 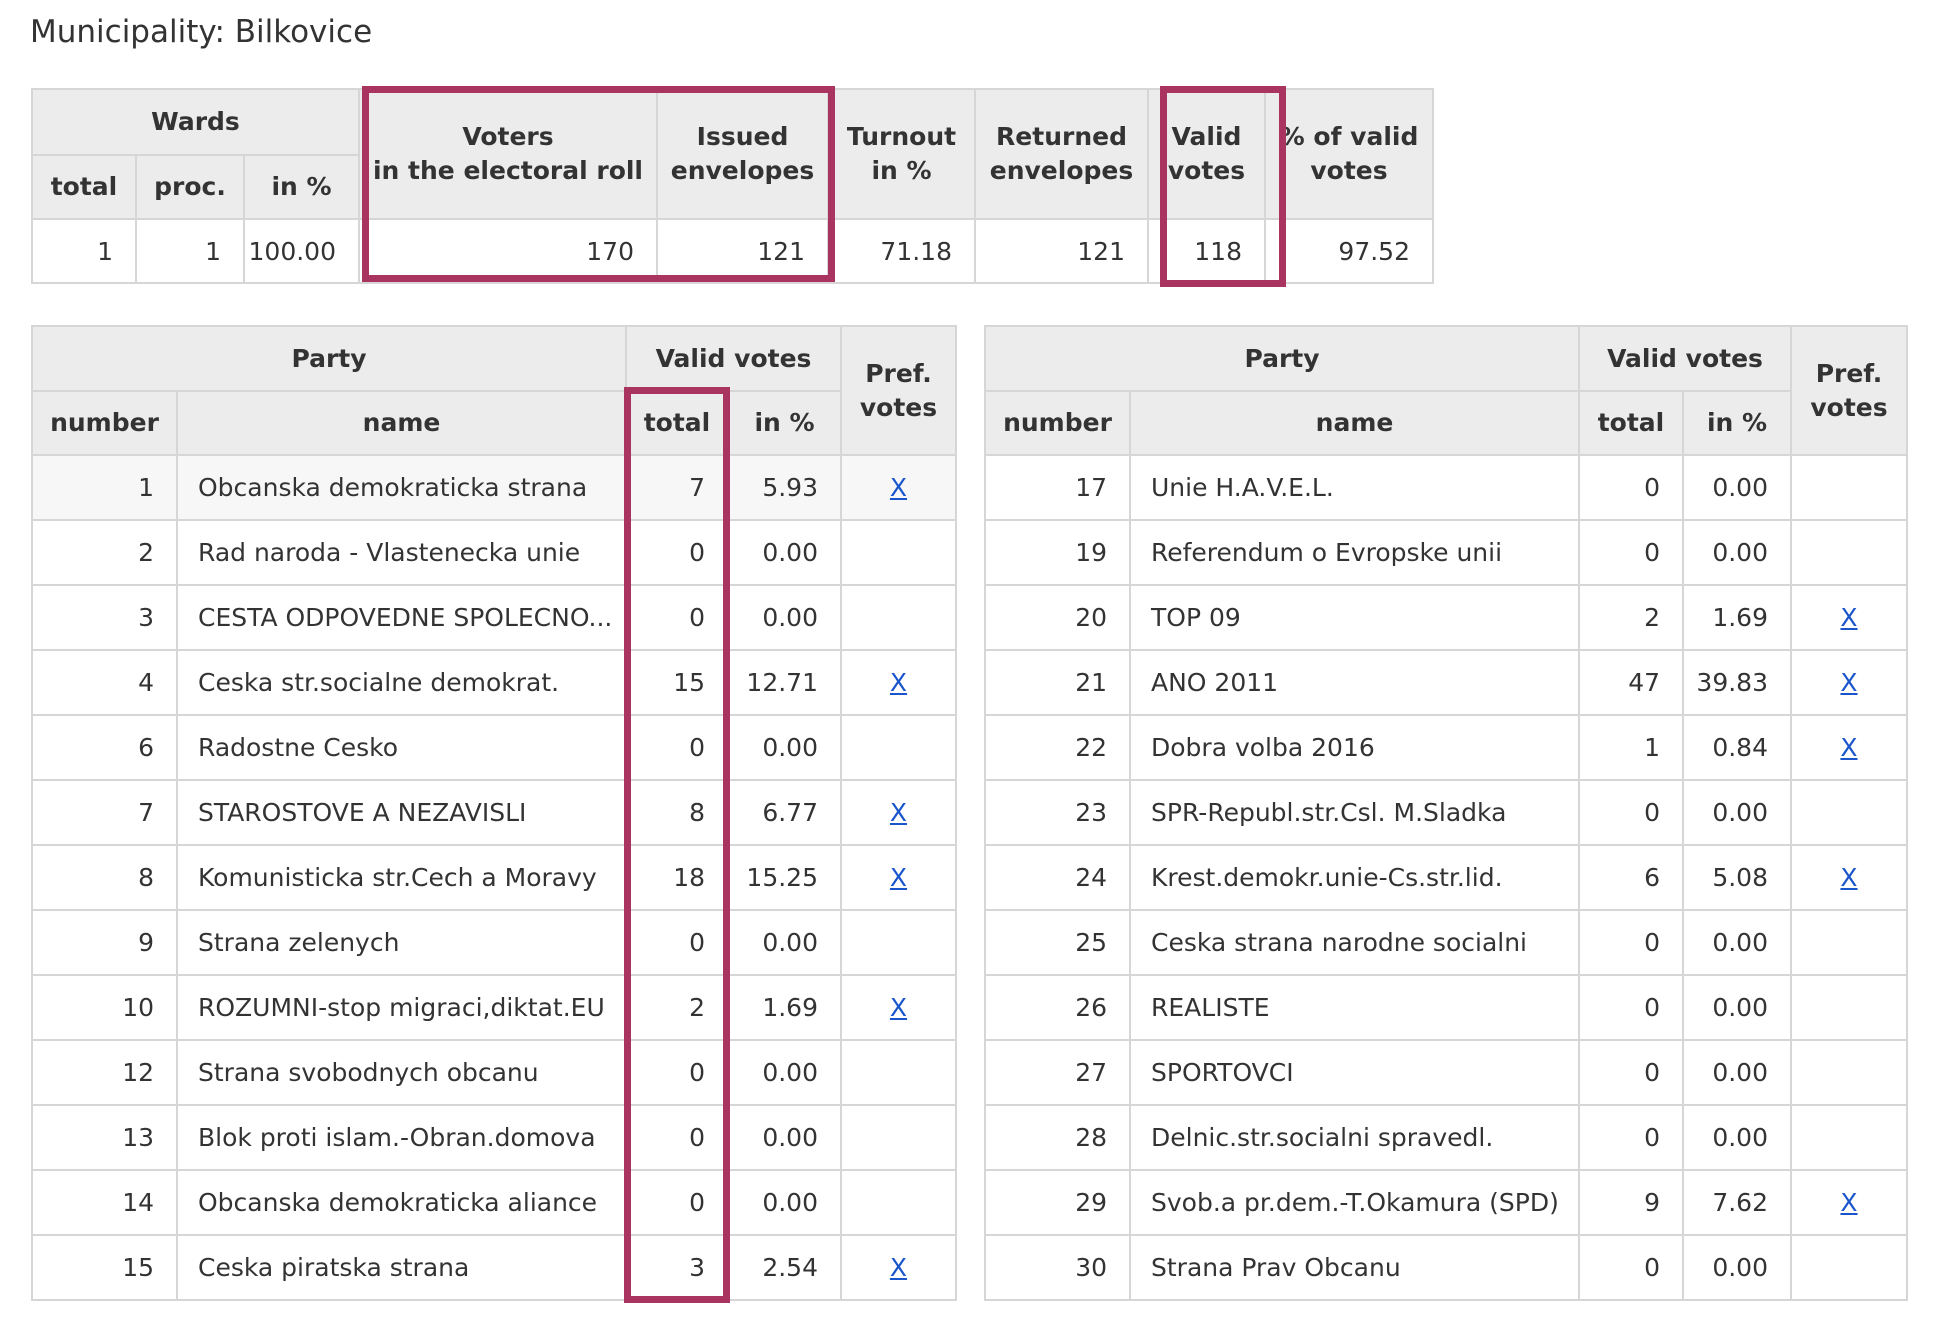 What do you see at coordinates (84, 251) in the screenshot?
I see `wards-total-value: 1` at bounding box center [84, 251].